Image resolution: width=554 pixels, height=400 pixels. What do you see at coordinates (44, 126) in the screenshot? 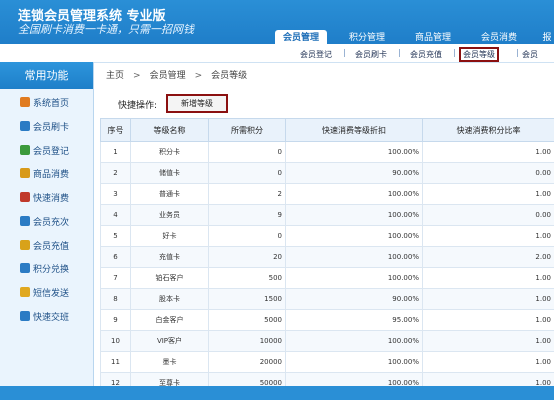
I see `sidebar-item-member-swipe: 会员刷卡` at bounding box center [44, 126].